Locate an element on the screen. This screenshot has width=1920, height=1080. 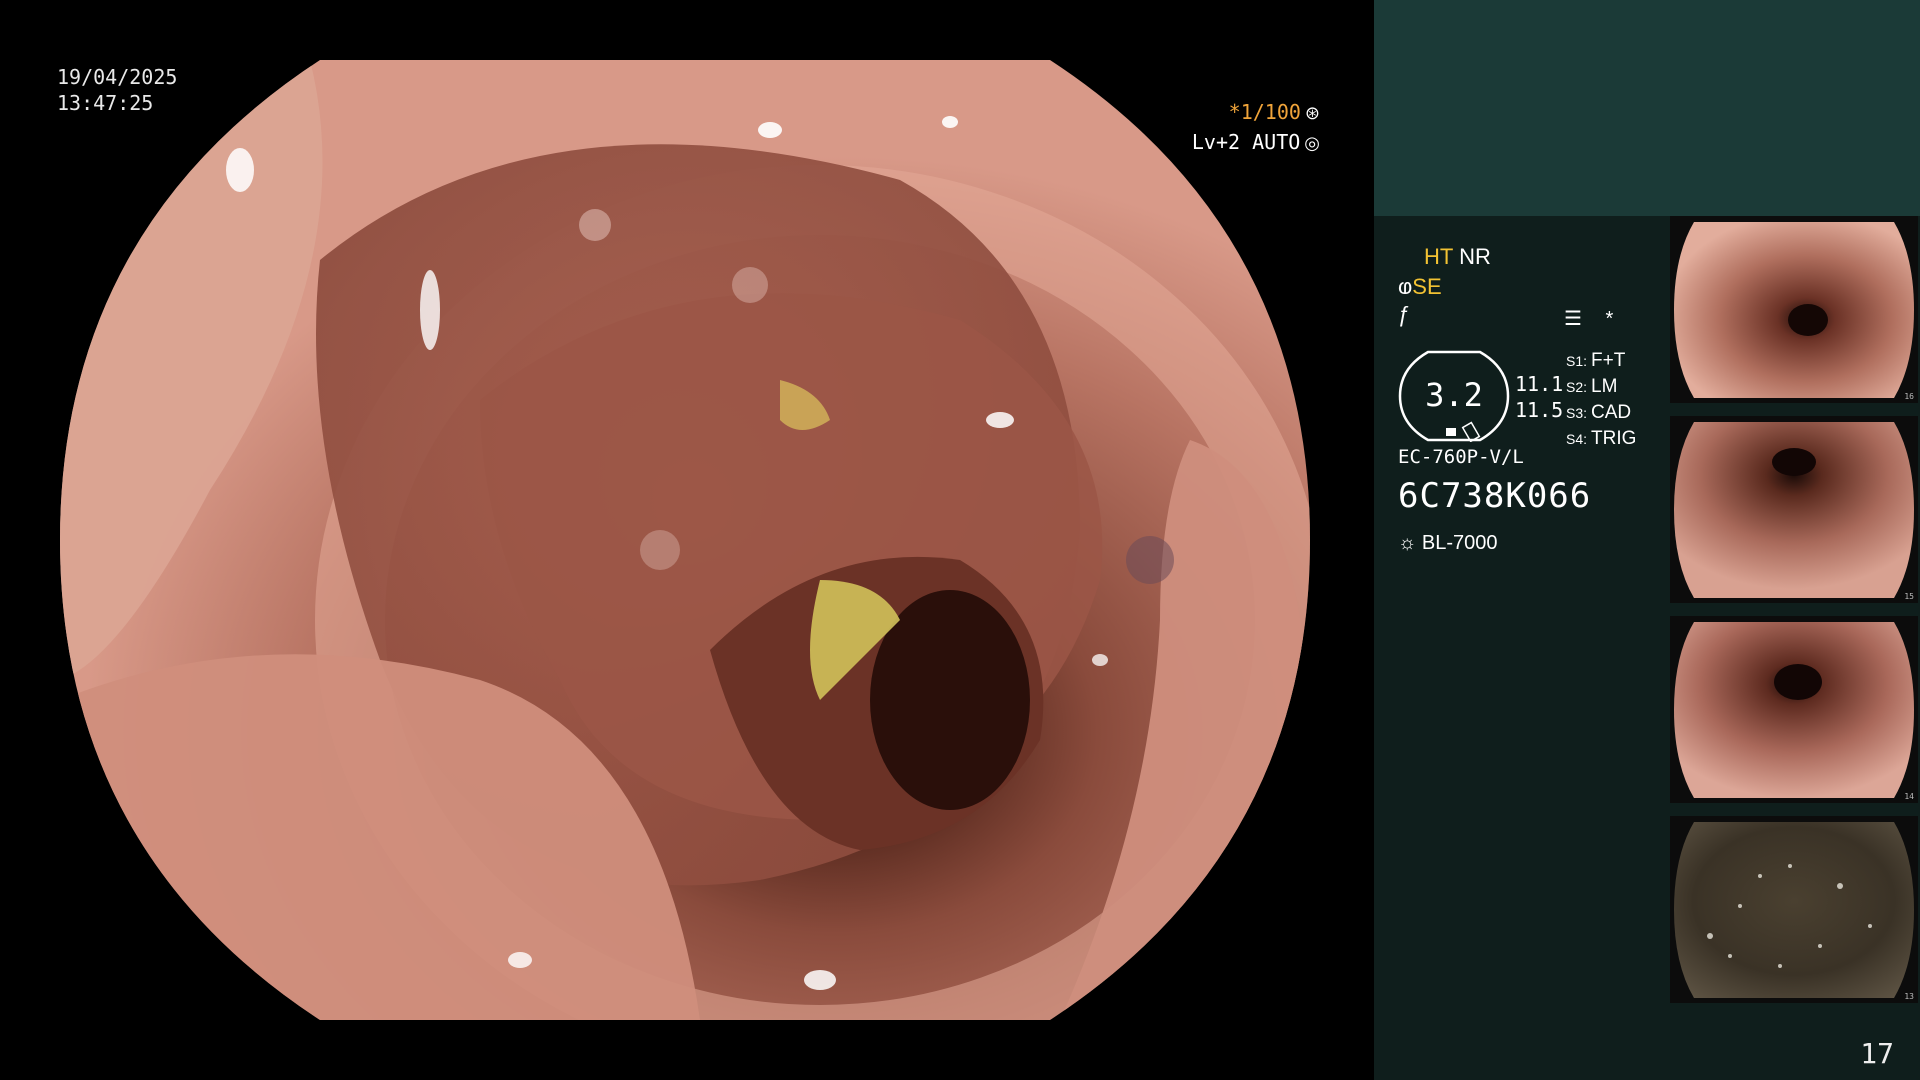
se-icon: ⱷ is located at coordinates (1405, 286).